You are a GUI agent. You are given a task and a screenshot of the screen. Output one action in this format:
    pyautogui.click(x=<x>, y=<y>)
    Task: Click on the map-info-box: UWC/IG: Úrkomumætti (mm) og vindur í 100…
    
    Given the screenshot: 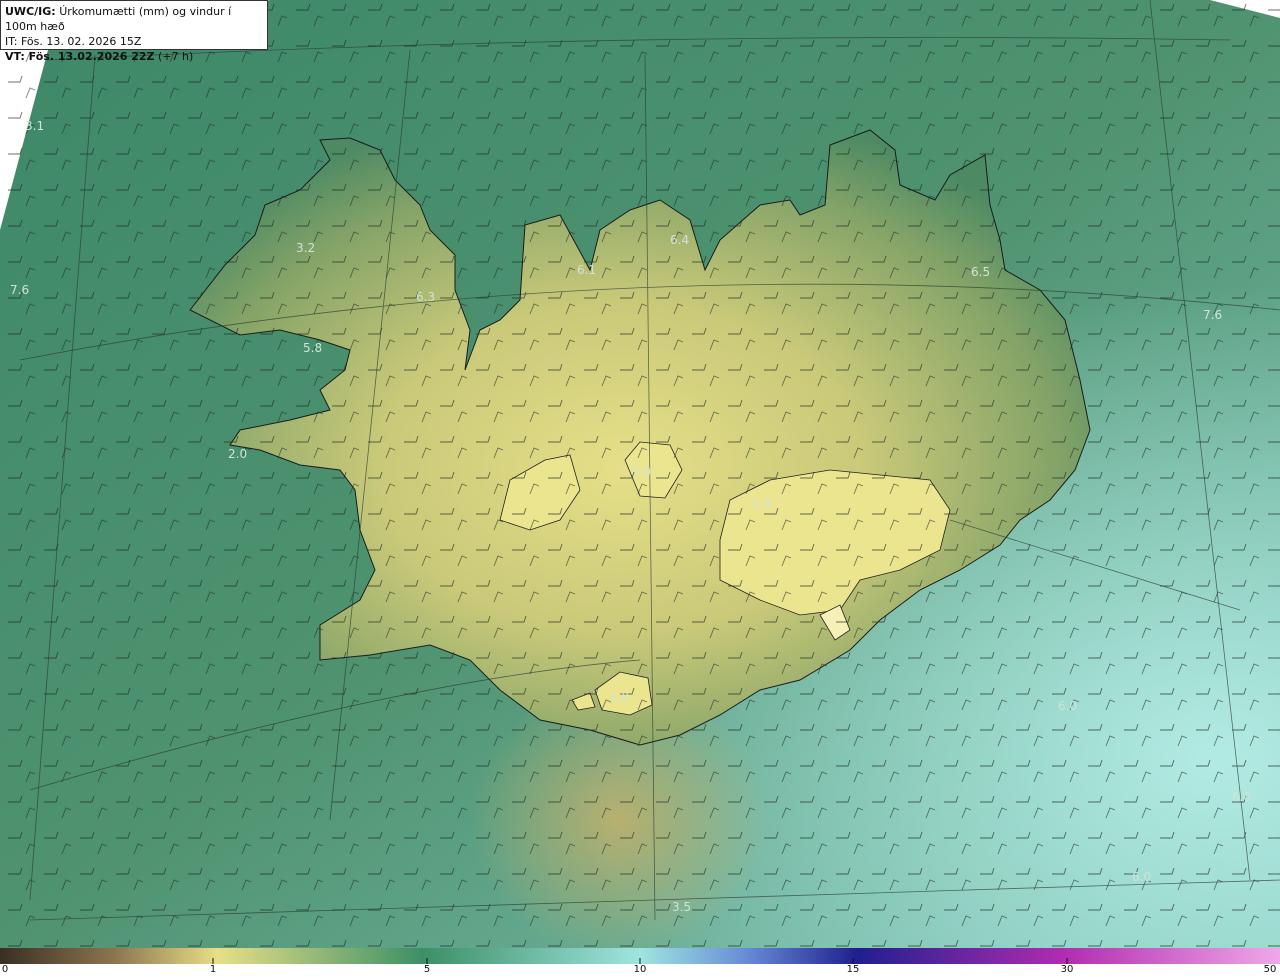 What is the action you would take?
    pyautogui.click(x=134, y=31)
    